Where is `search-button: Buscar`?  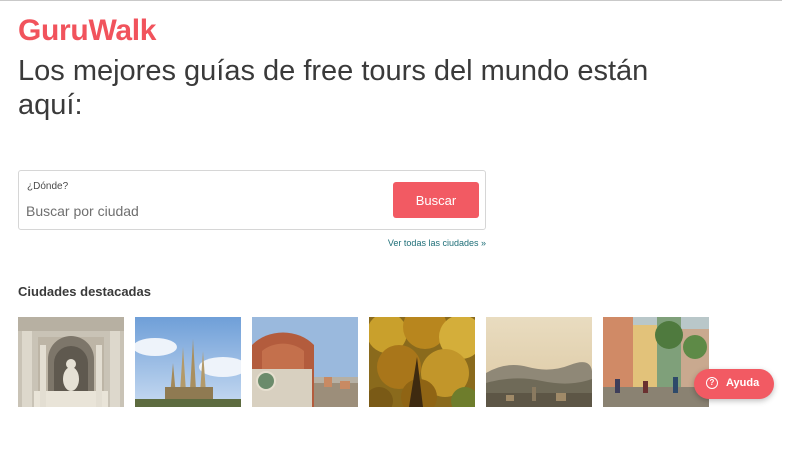
search-button: Buscar is located at coordinates (436, 200).